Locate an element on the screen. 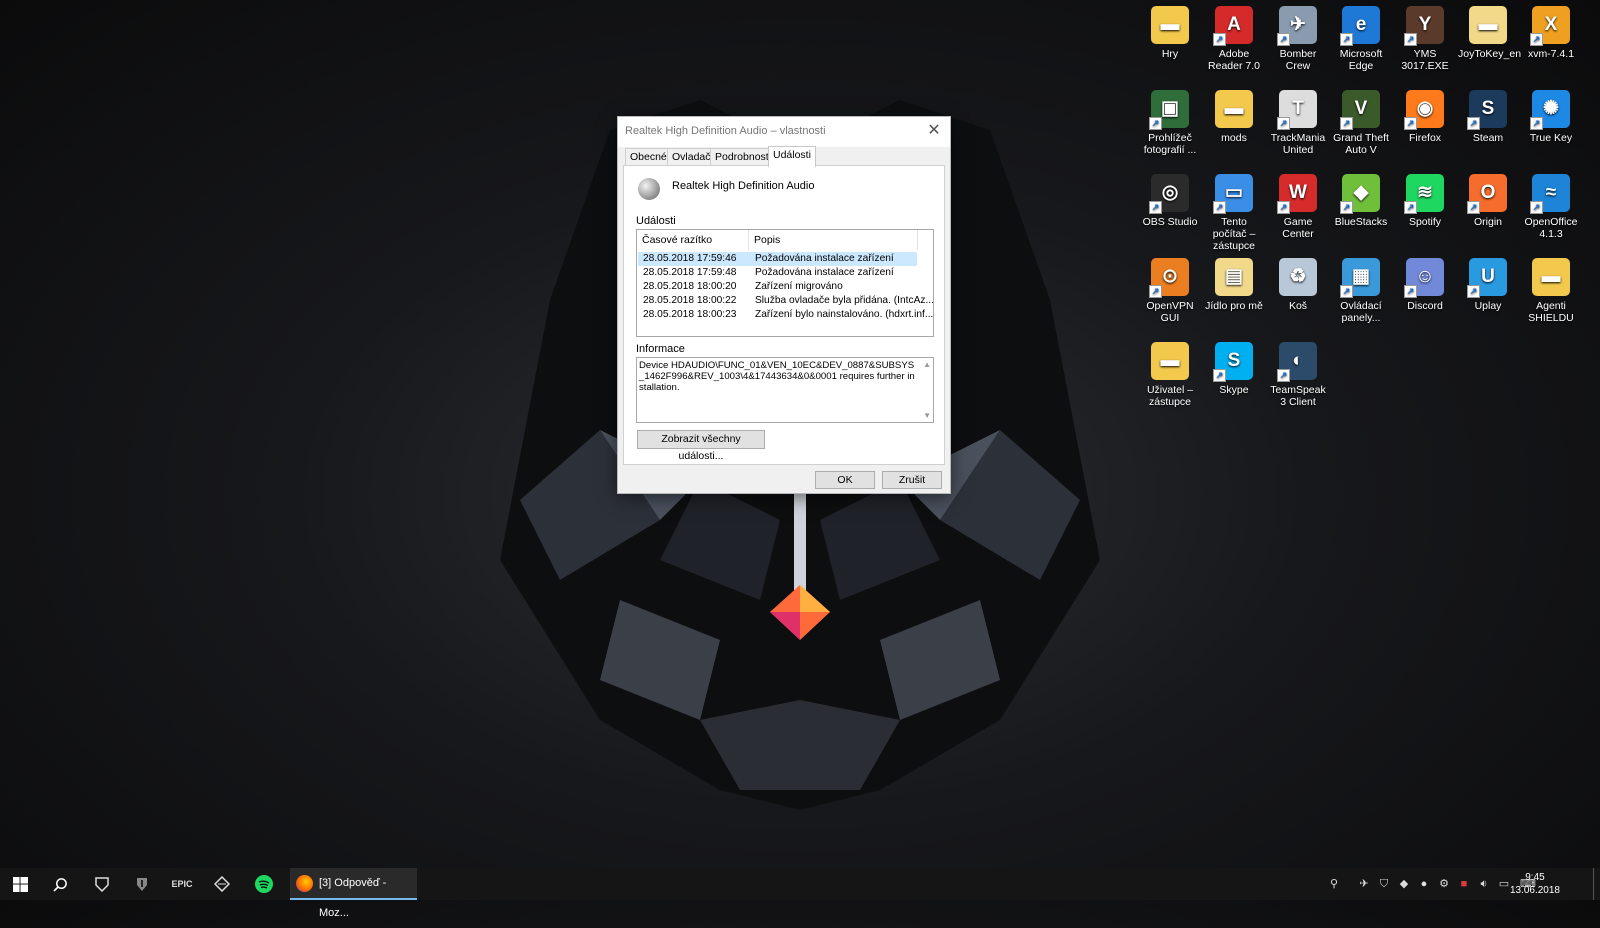 Image resolution: width=1600 pixels, height=928 pixels. desktop-icon: ▭ ↗ Tento počítač – zástupce is located at coordinates (1234, 213).